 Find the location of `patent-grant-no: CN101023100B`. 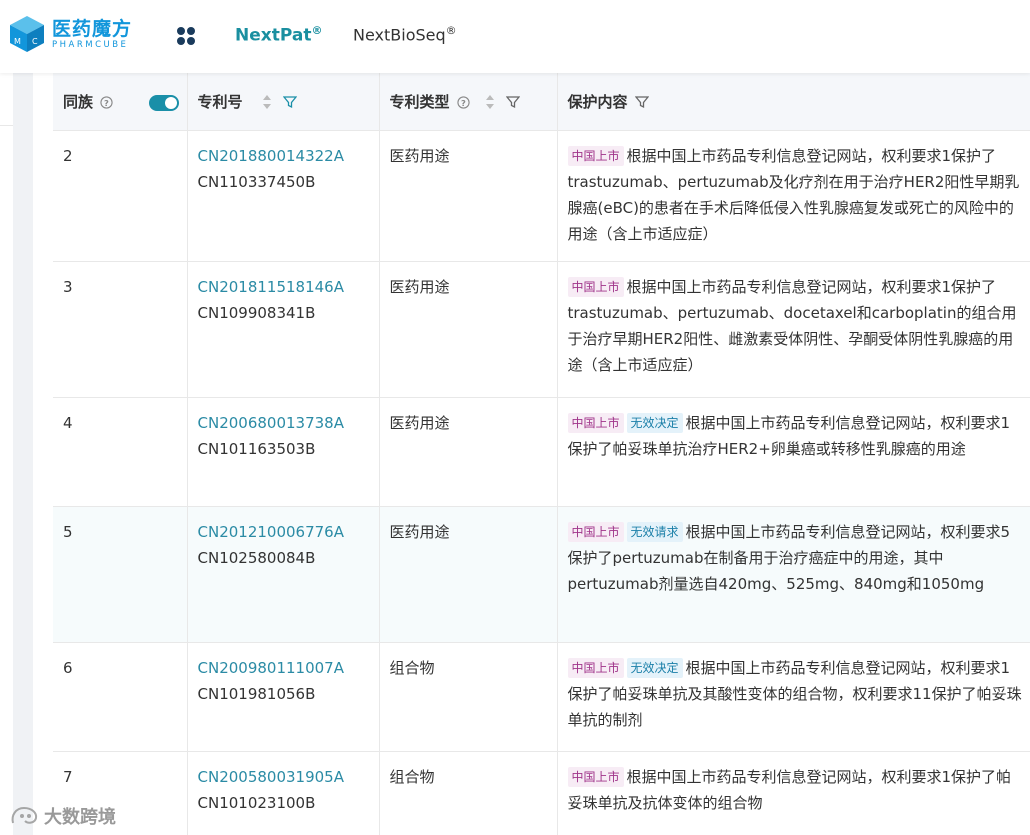

patent-grant-no: CN101023100B is located at coordinates (256, 802).